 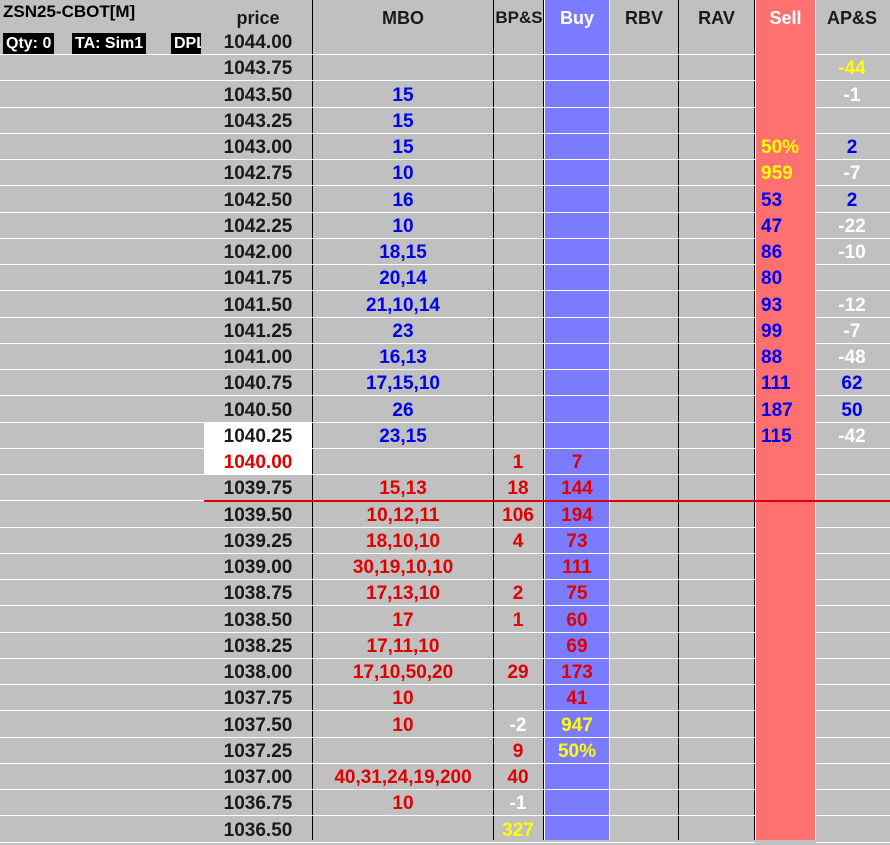 What do you see at coordinates (577, 751) in the screenshot?
I see `buy-cell: 50%` at bounding box center [577, 751].